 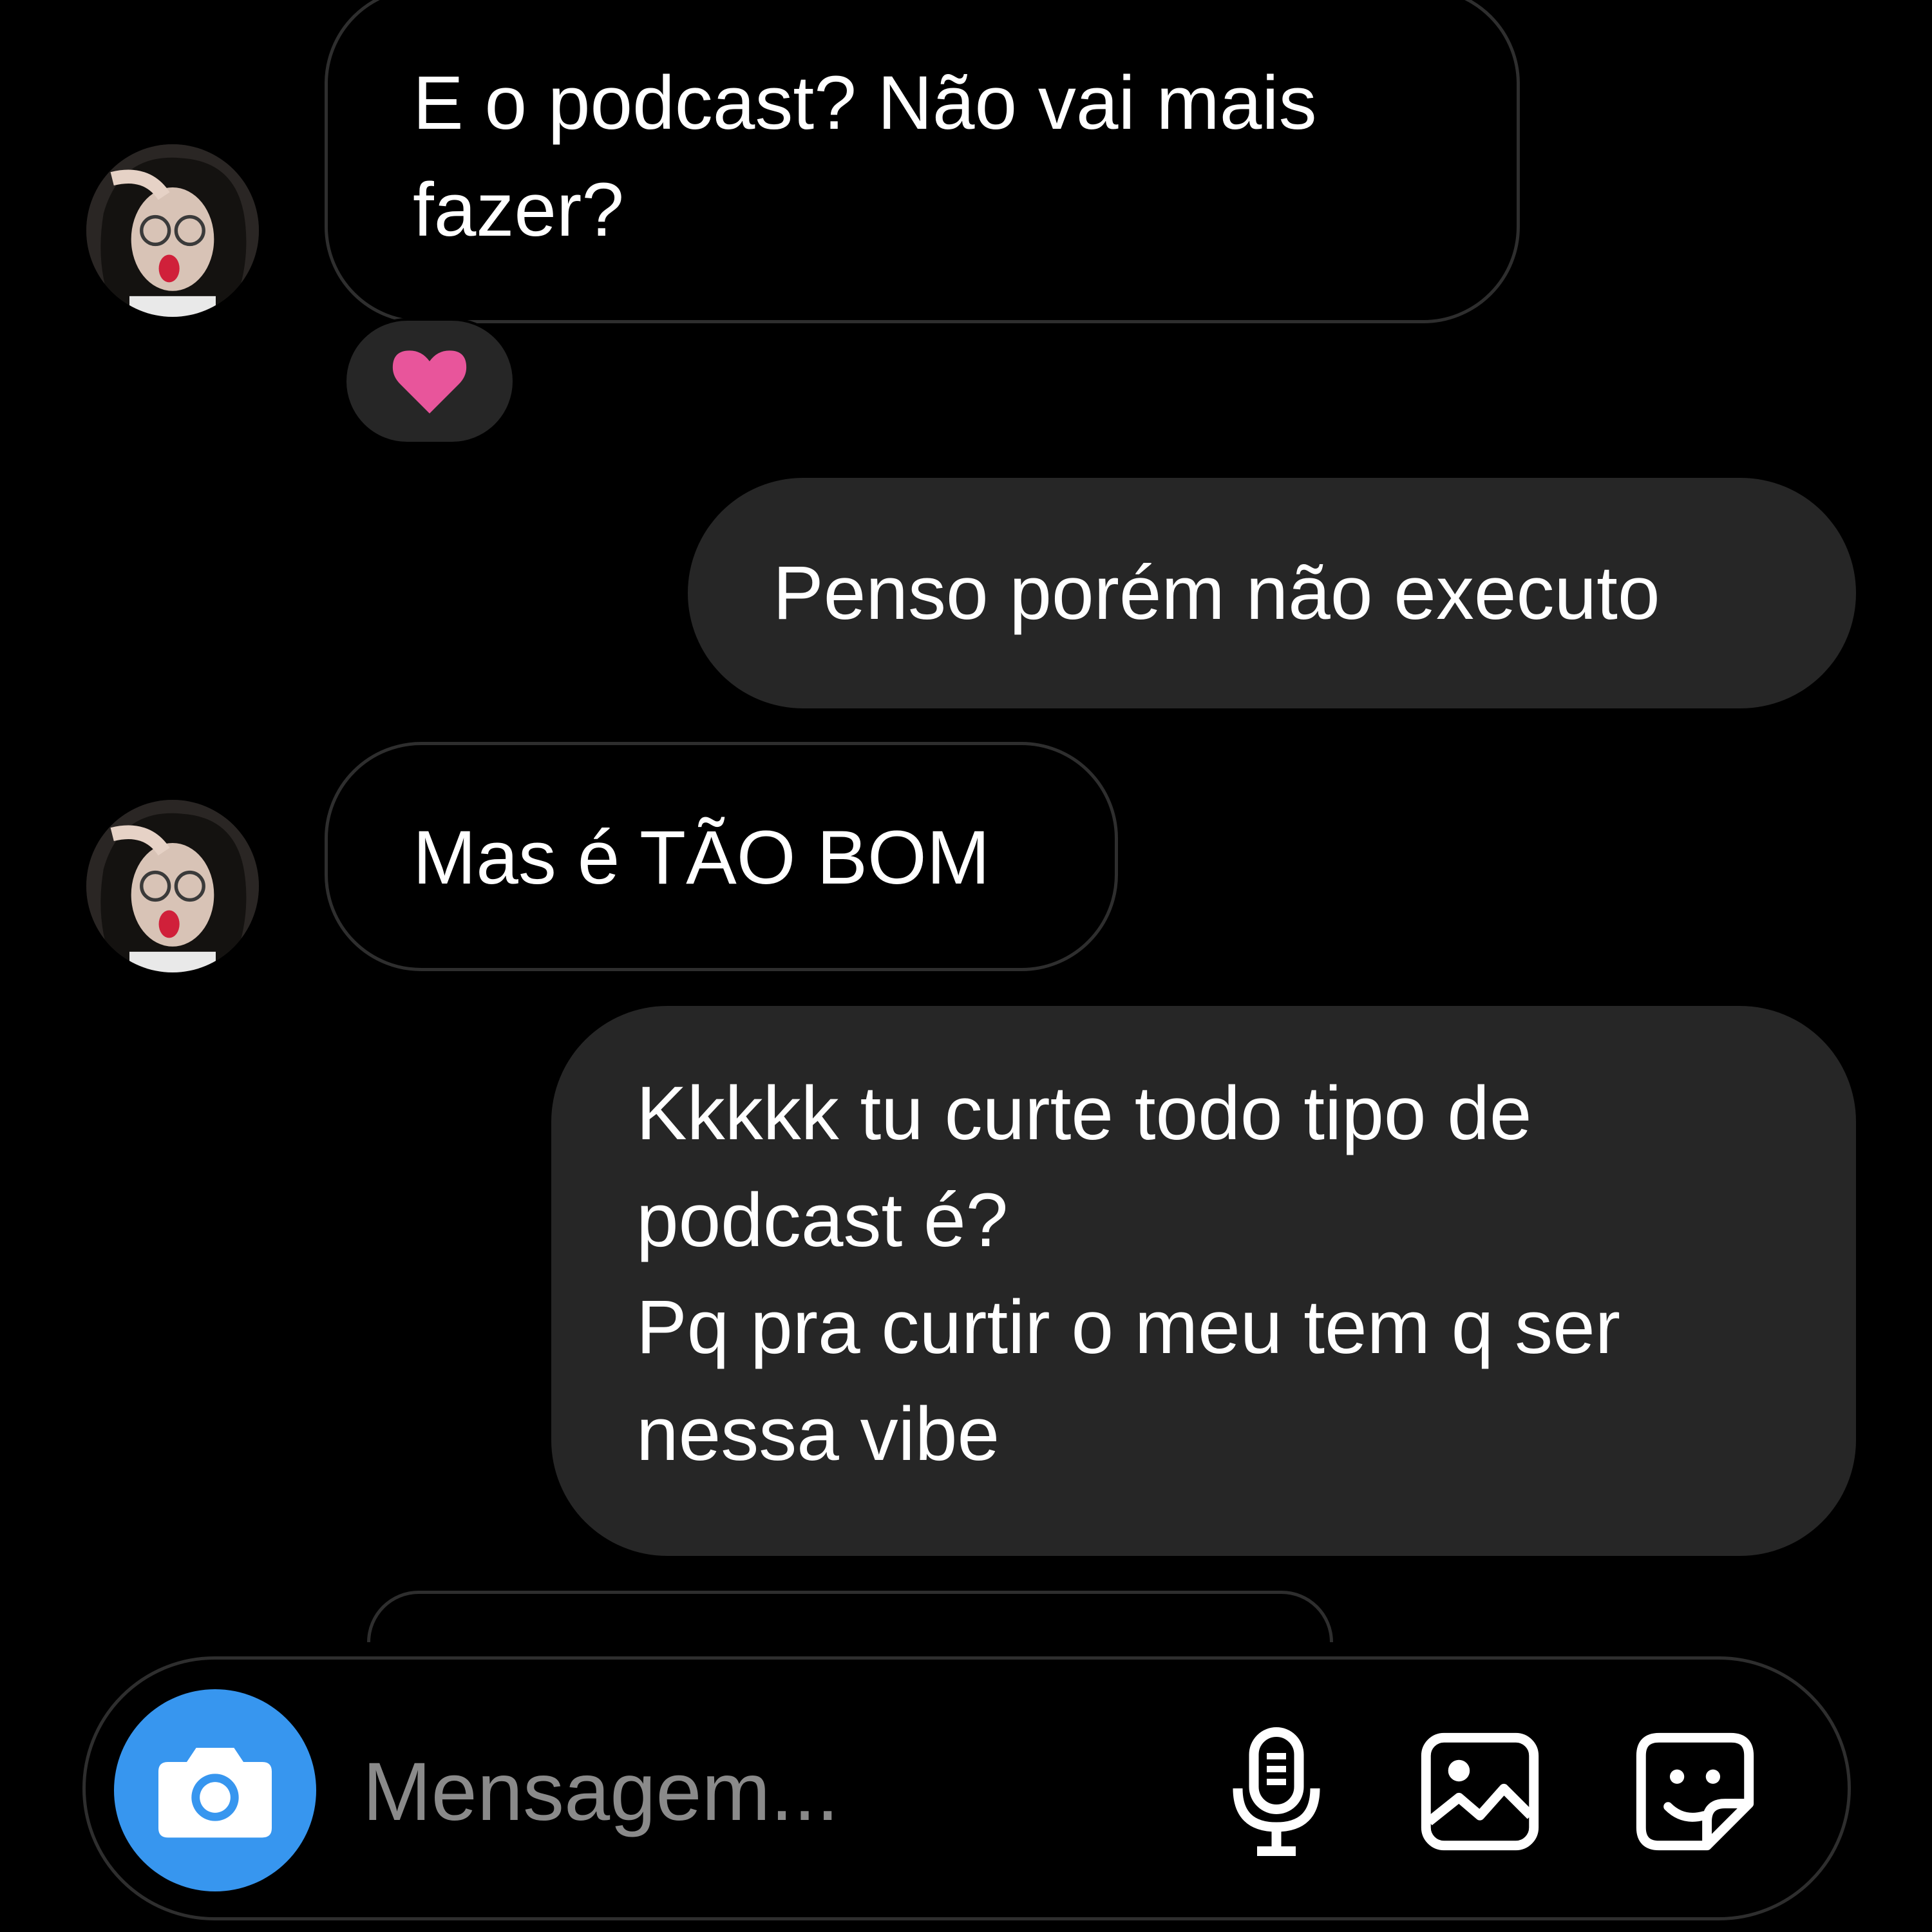 I want to click on heart-reaction, so click(x=430, y=381).